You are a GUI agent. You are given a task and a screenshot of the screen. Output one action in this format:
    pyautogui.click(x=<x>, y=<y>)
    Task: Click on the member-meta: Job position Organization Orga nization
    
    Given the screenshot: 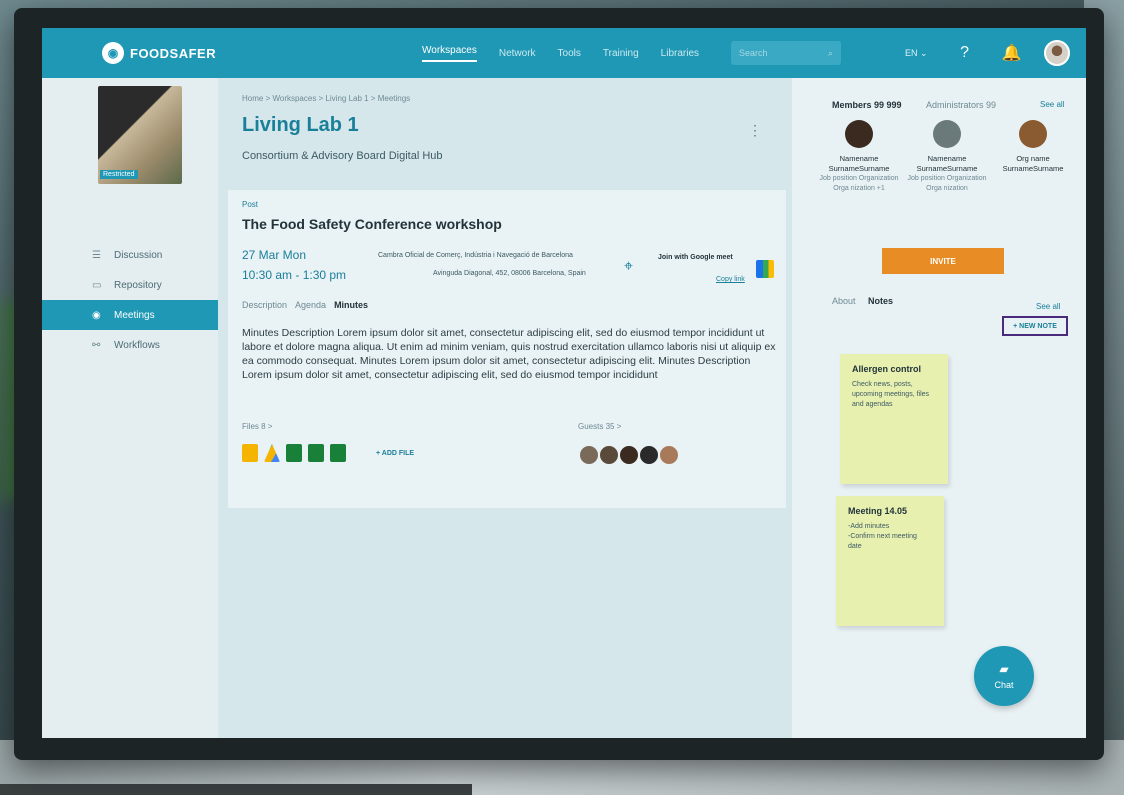 What is the action you would take?
    pyautogui.click(x=947, y=183)
    